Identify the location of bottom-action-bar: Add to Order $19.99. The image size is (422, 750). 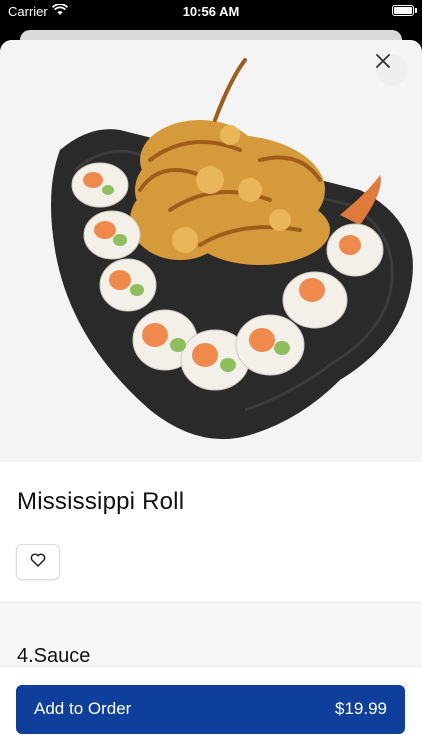
(211, 708).